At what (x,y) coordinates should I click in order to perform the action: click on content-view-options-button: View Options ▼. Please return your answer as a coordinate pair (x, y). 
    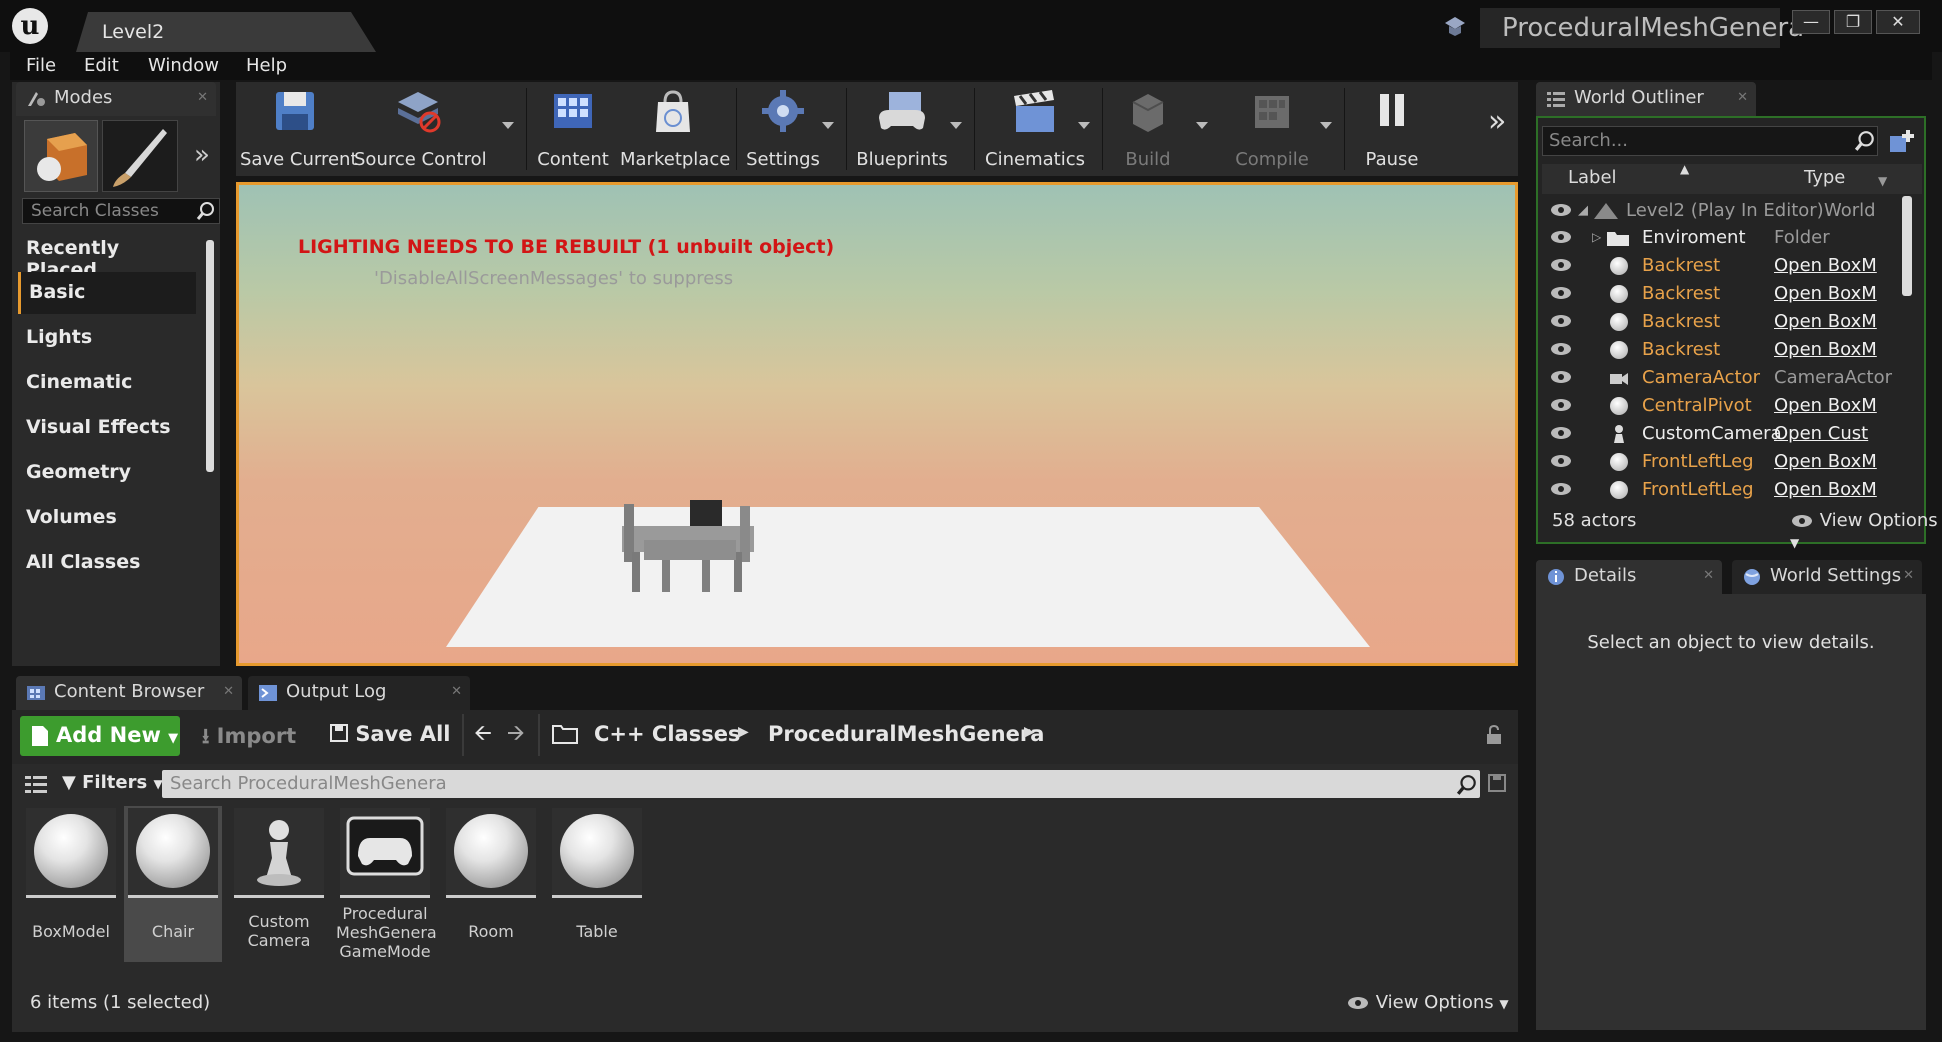
    Looking at the image, I should click on (1427, 1002).